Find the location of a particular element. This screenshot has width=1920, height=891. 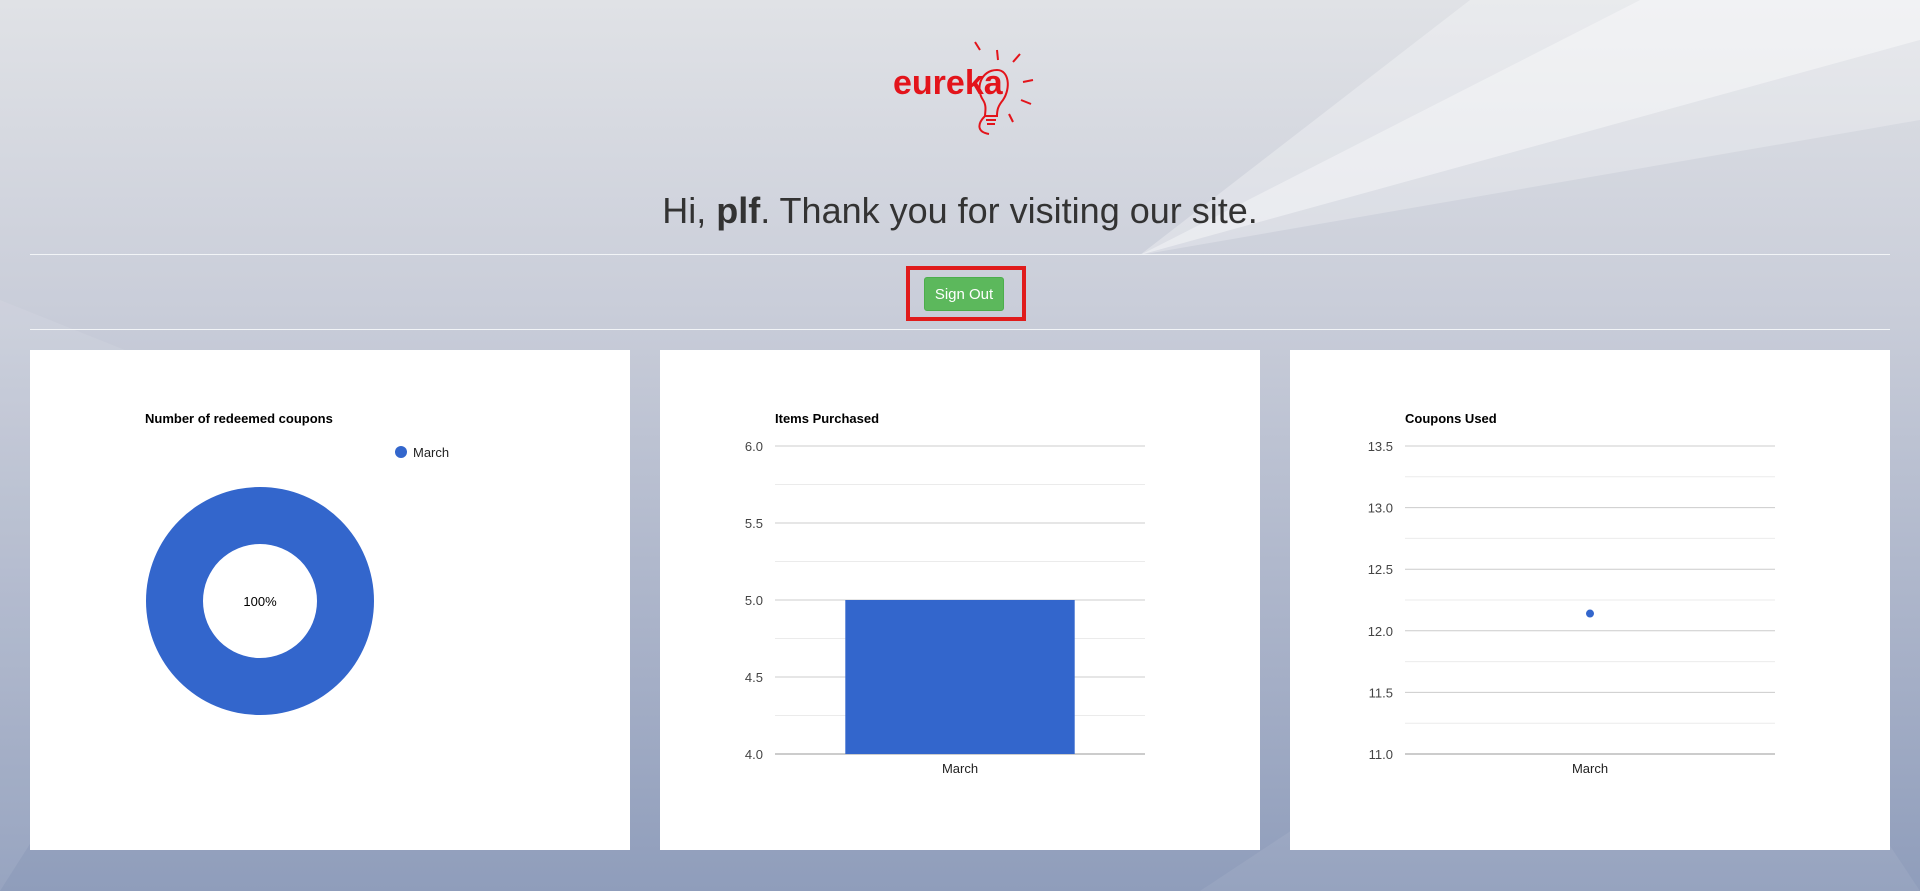

divider-top is located at coordinates (960, 254).